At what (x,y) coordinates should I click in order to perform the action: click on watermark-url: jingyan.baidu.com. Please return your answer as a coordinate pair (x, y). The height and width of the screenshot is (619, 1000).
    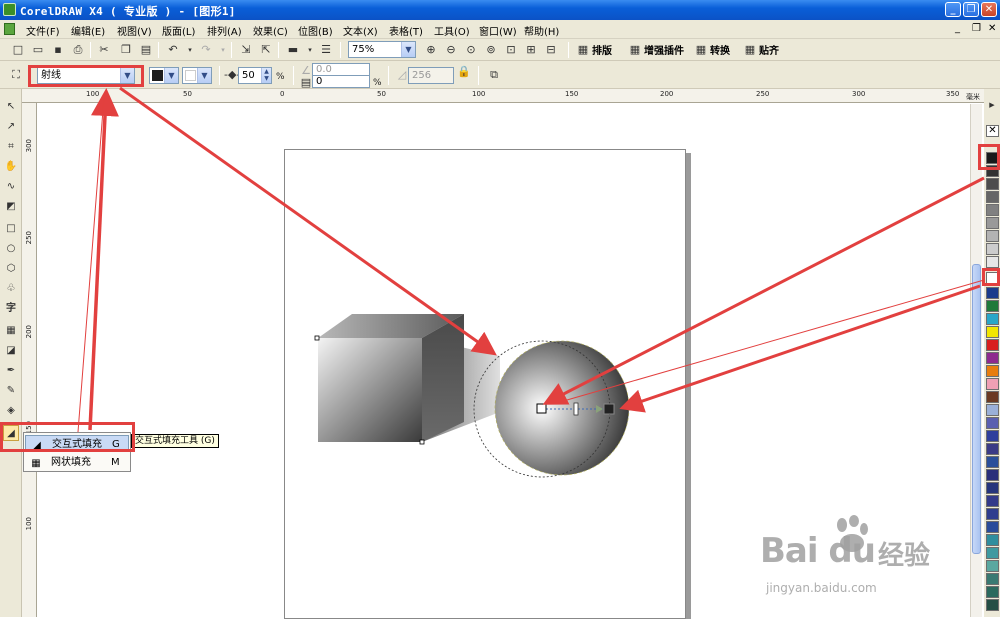
    Looking at the image, I should click on (821, 588).